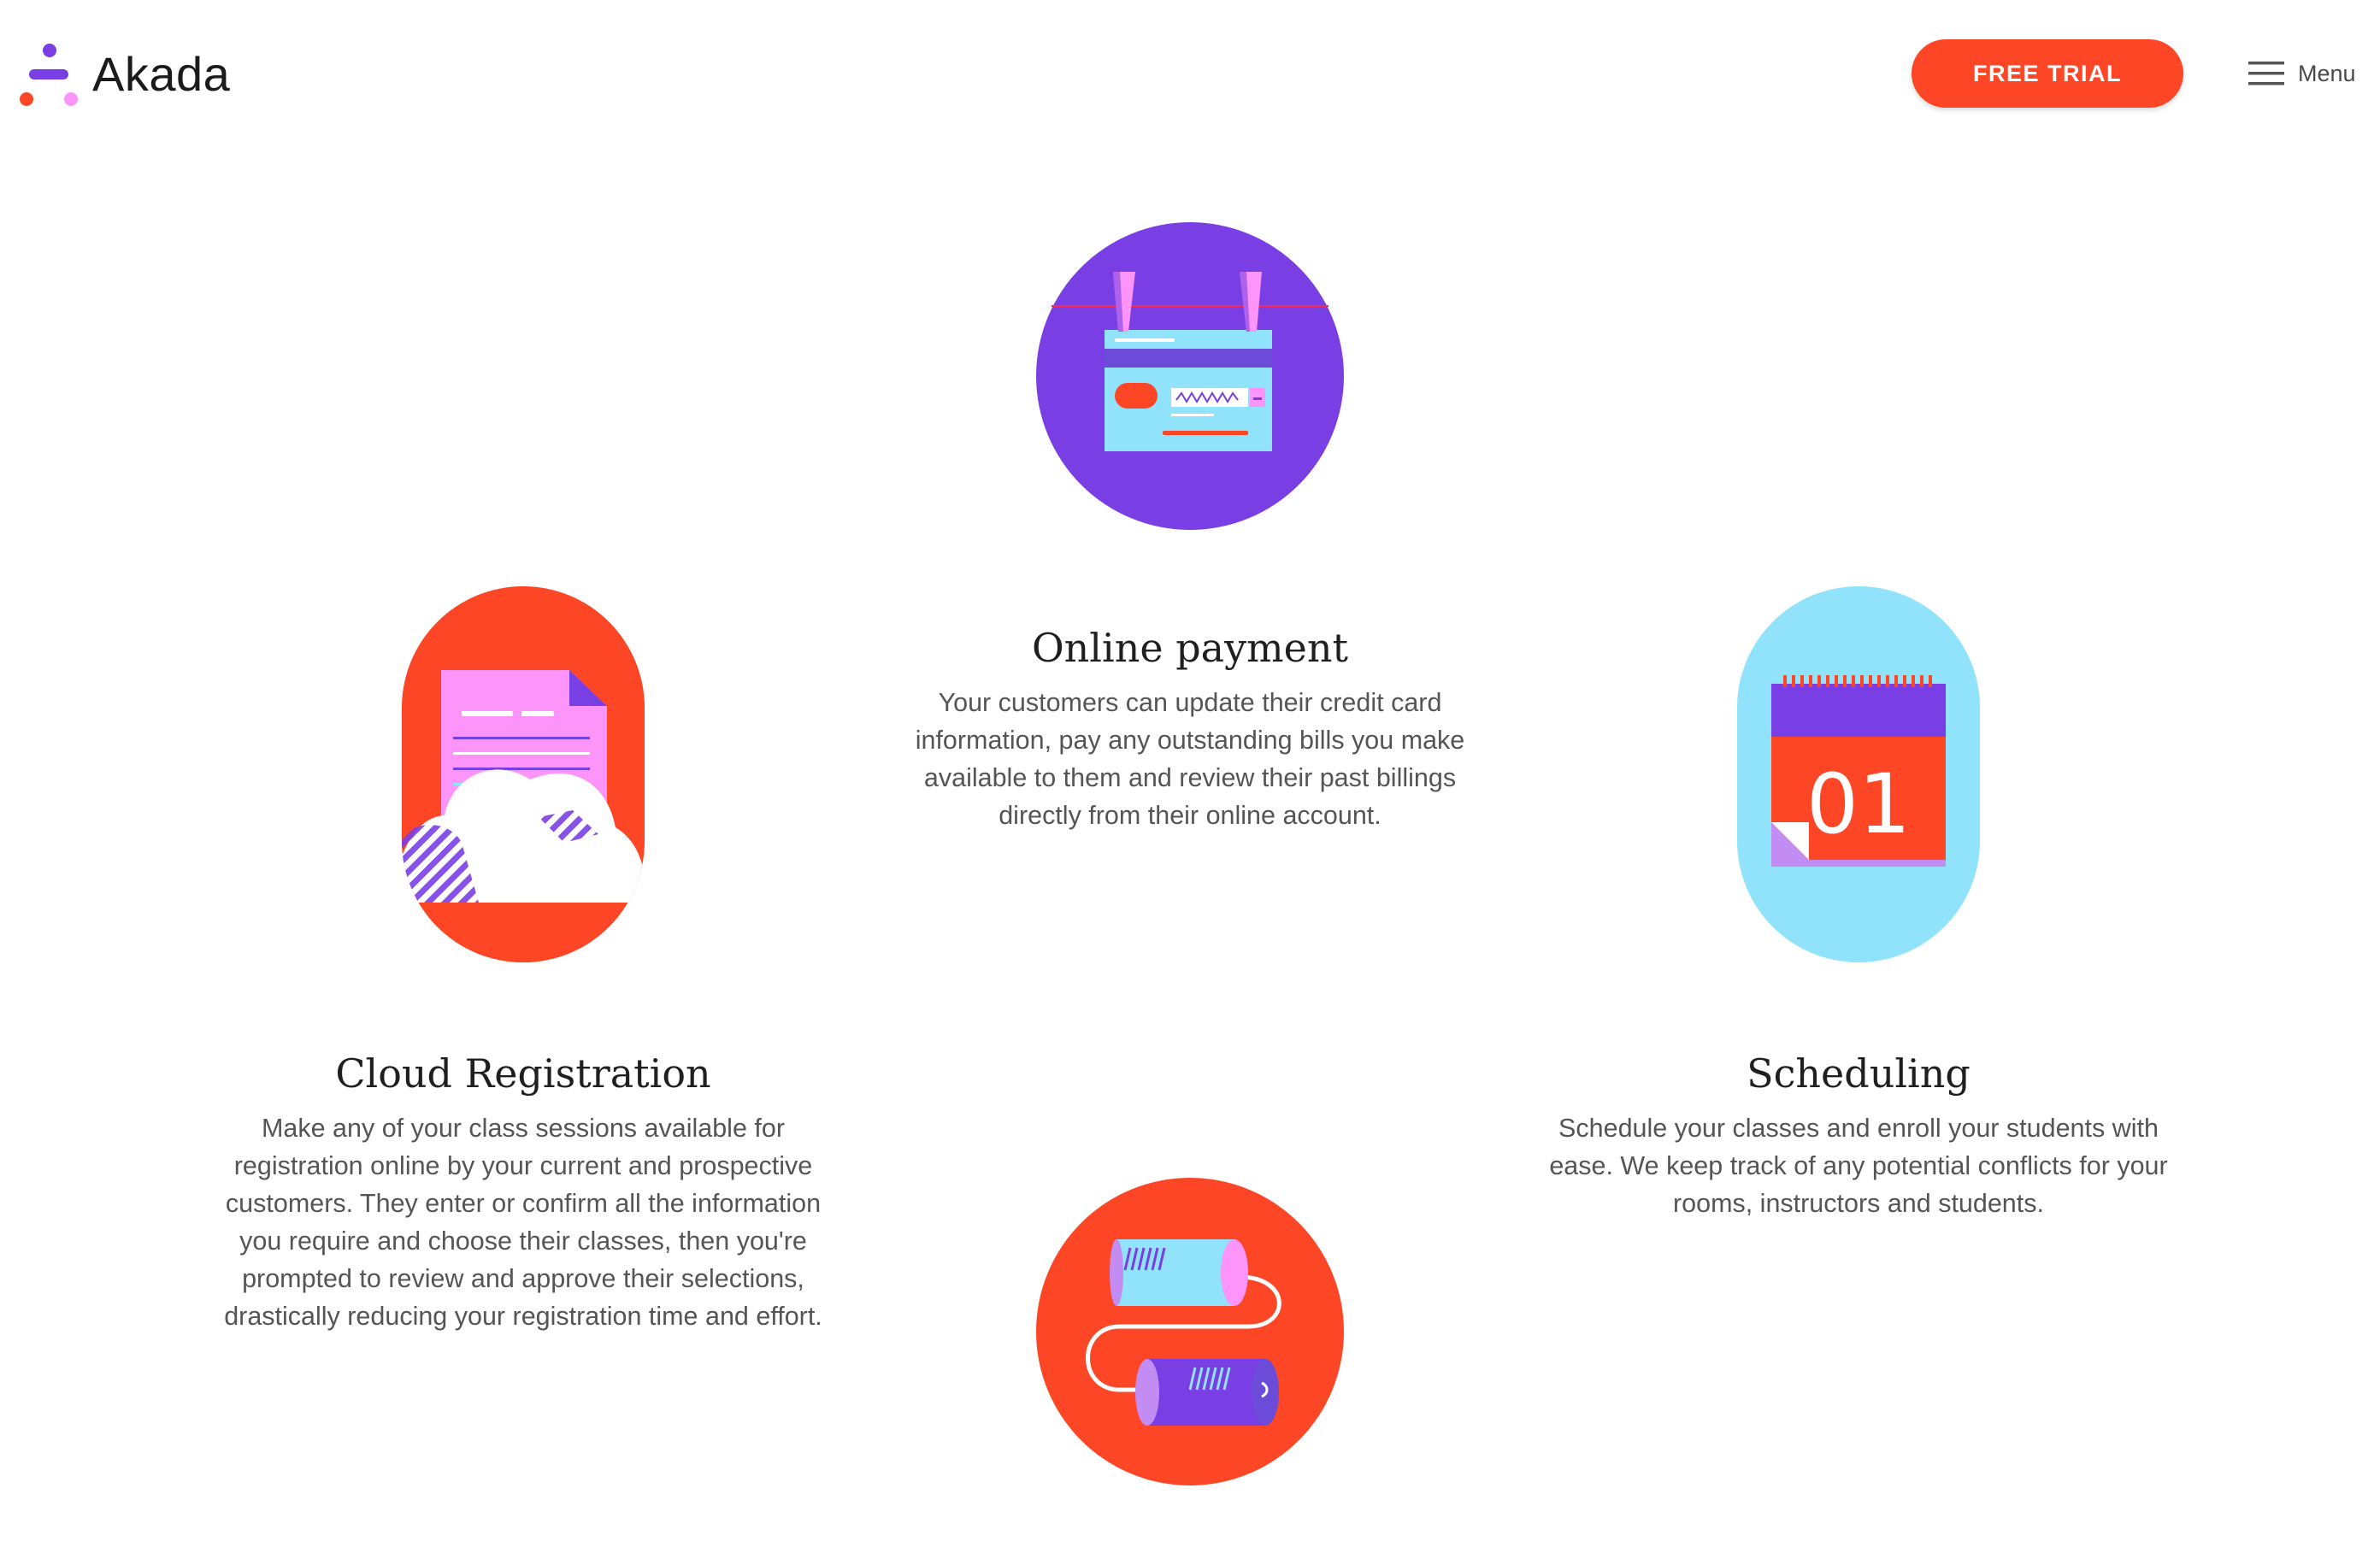  I want to click on cloud-document-illustration, so click(523, 774).